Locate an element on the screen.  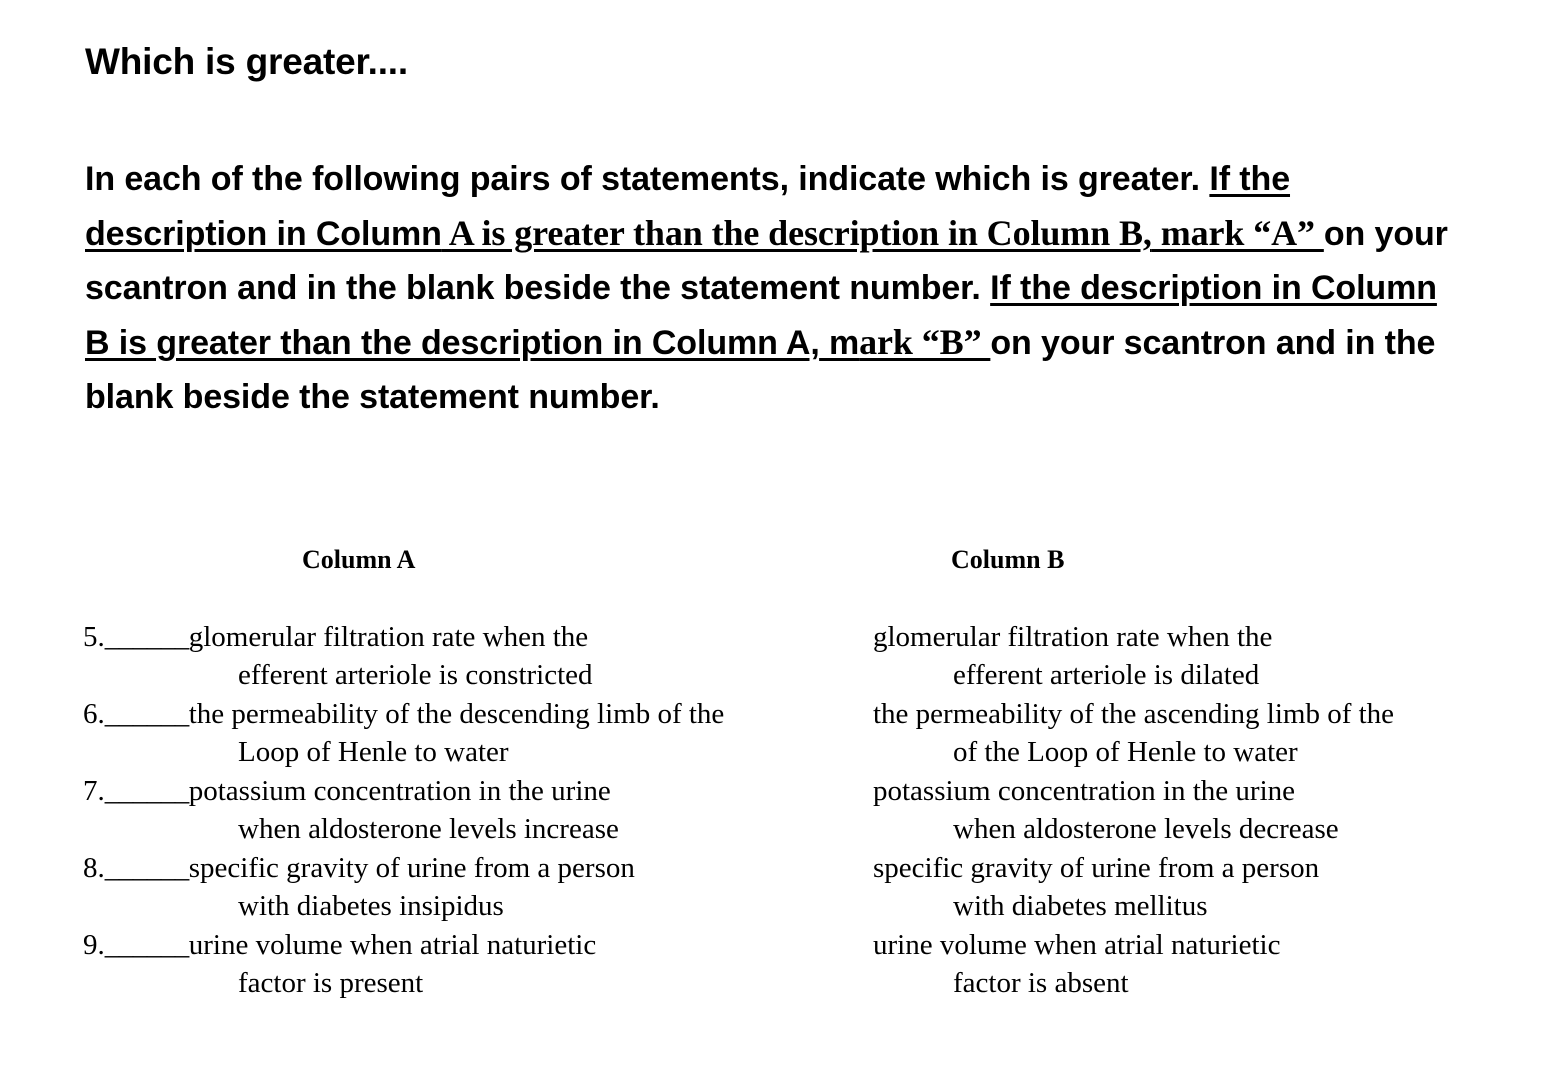
statement-number: 8. is located at coordinates (94, 868).